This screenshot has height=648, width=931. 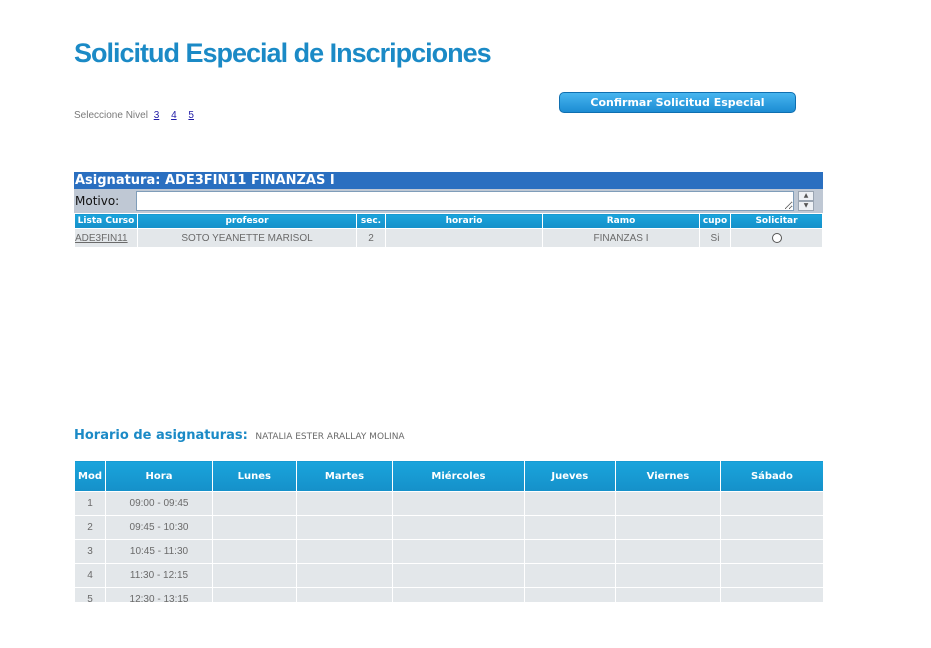 What do you see at coordinates (159, 527) in the screenshot?
I see `hora-cell: 09:45 - 10:30` at bounding box center [159, 527].